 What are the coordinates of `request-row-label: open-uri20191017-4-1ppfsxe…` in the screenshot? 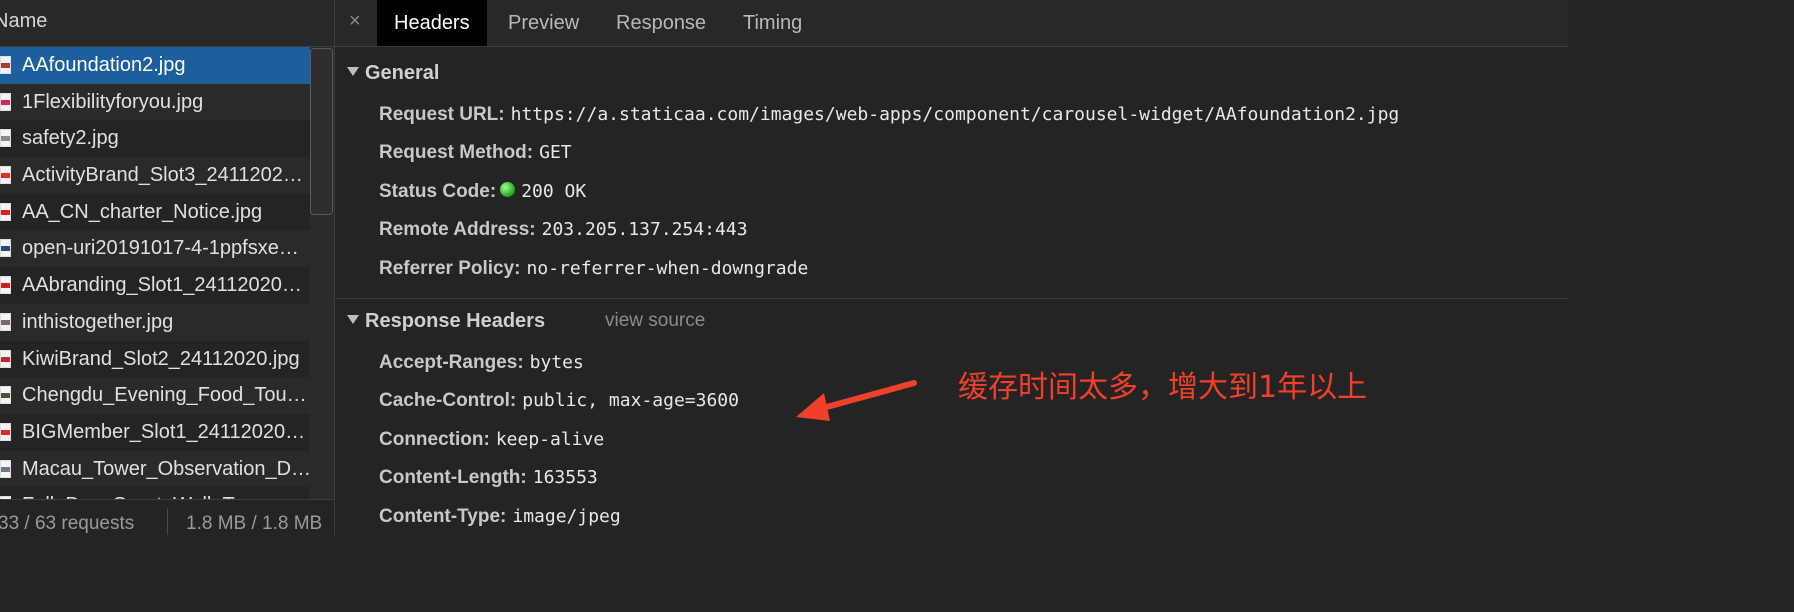 It's located at (160, 248).